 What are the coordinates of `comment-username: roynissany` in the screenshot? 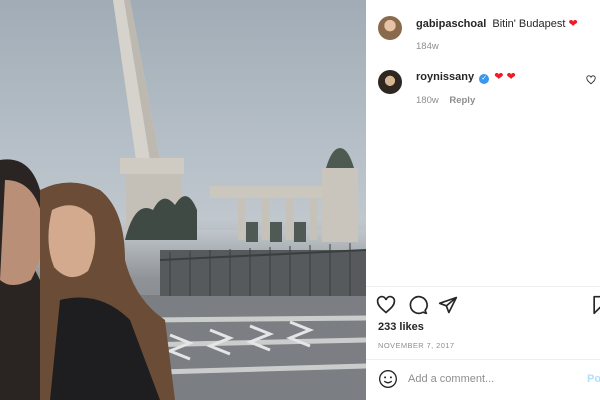 It's located at (445, 77).